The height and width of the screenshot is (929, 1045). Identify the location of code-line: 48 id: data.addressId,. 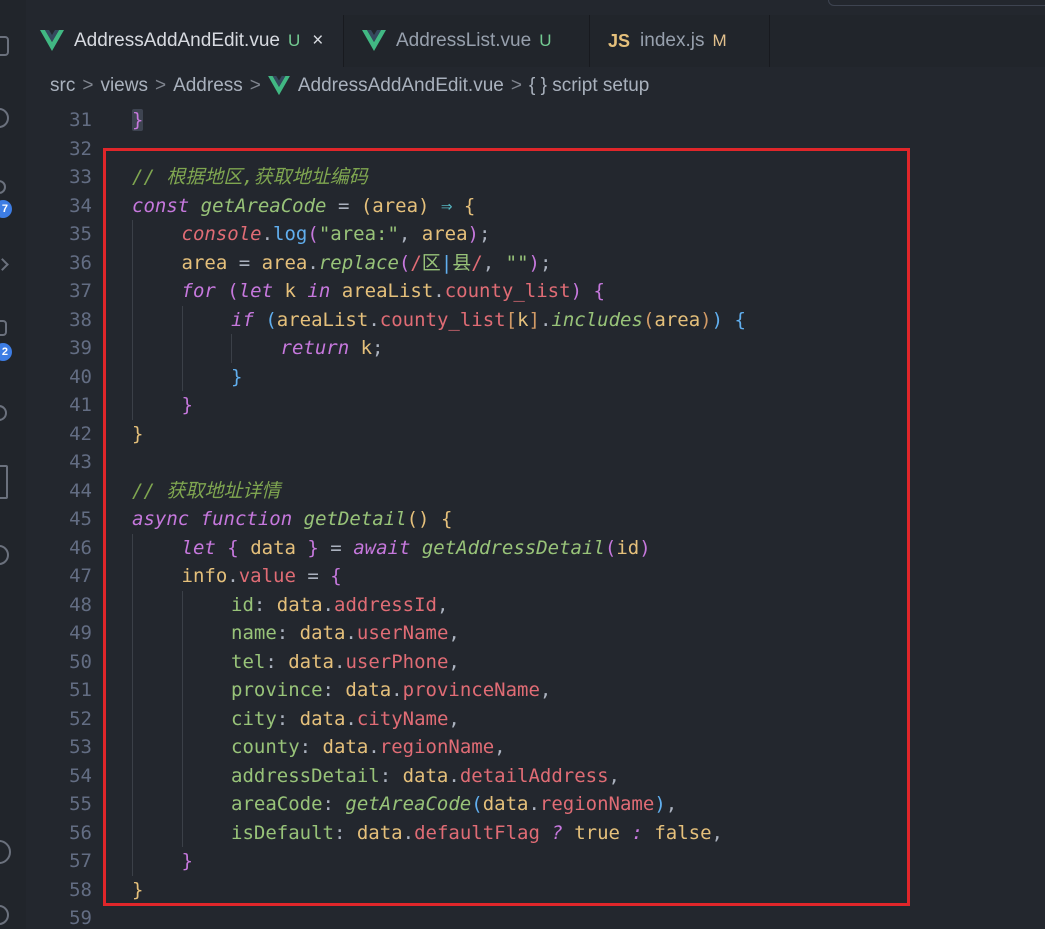
(535, 604).